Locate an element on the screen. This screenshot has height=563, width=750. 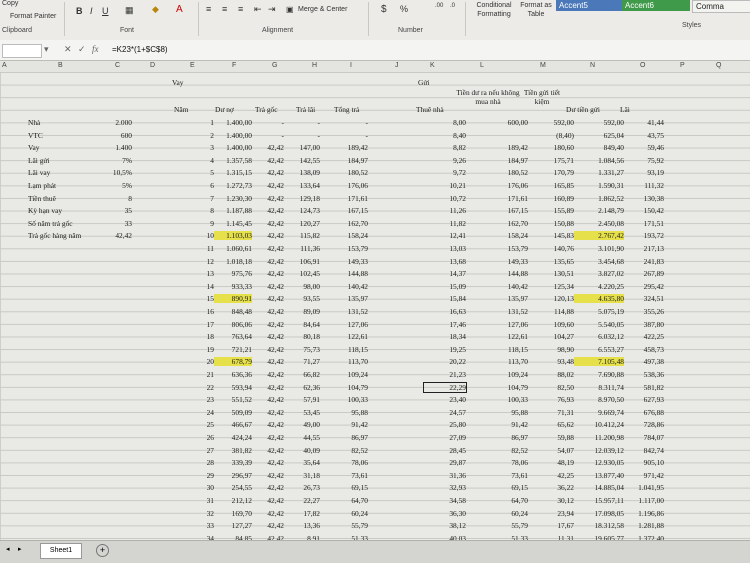
style-comma: Comma is located at coordinates (721, 6).